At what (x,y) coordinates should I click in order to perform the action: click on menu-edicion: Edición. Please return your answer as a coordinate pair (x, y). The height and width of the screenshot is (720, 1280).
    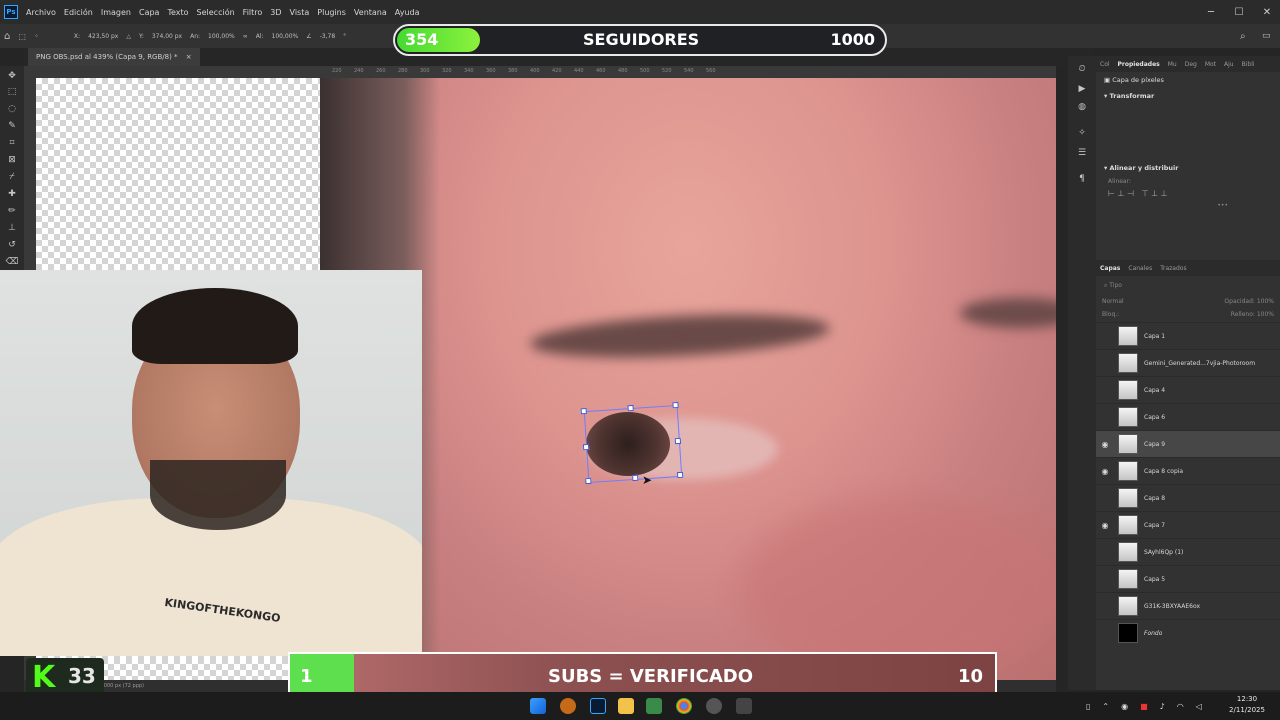
    Looking at the image, I should click on (78, 12).